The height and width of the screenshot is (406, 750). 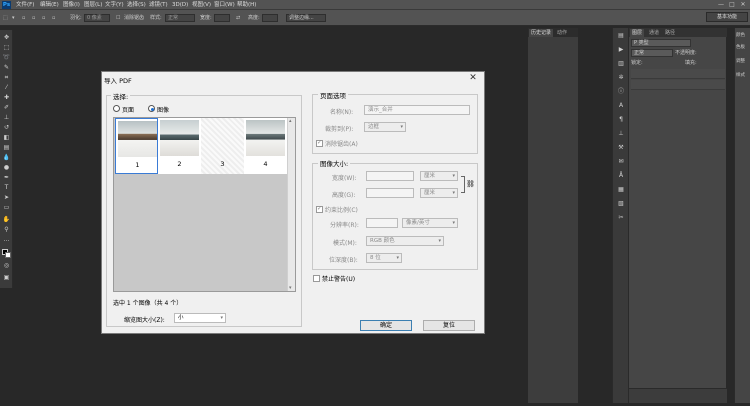 I want to click on dodge-tool-icon: ●, so click(x=6, y=168).